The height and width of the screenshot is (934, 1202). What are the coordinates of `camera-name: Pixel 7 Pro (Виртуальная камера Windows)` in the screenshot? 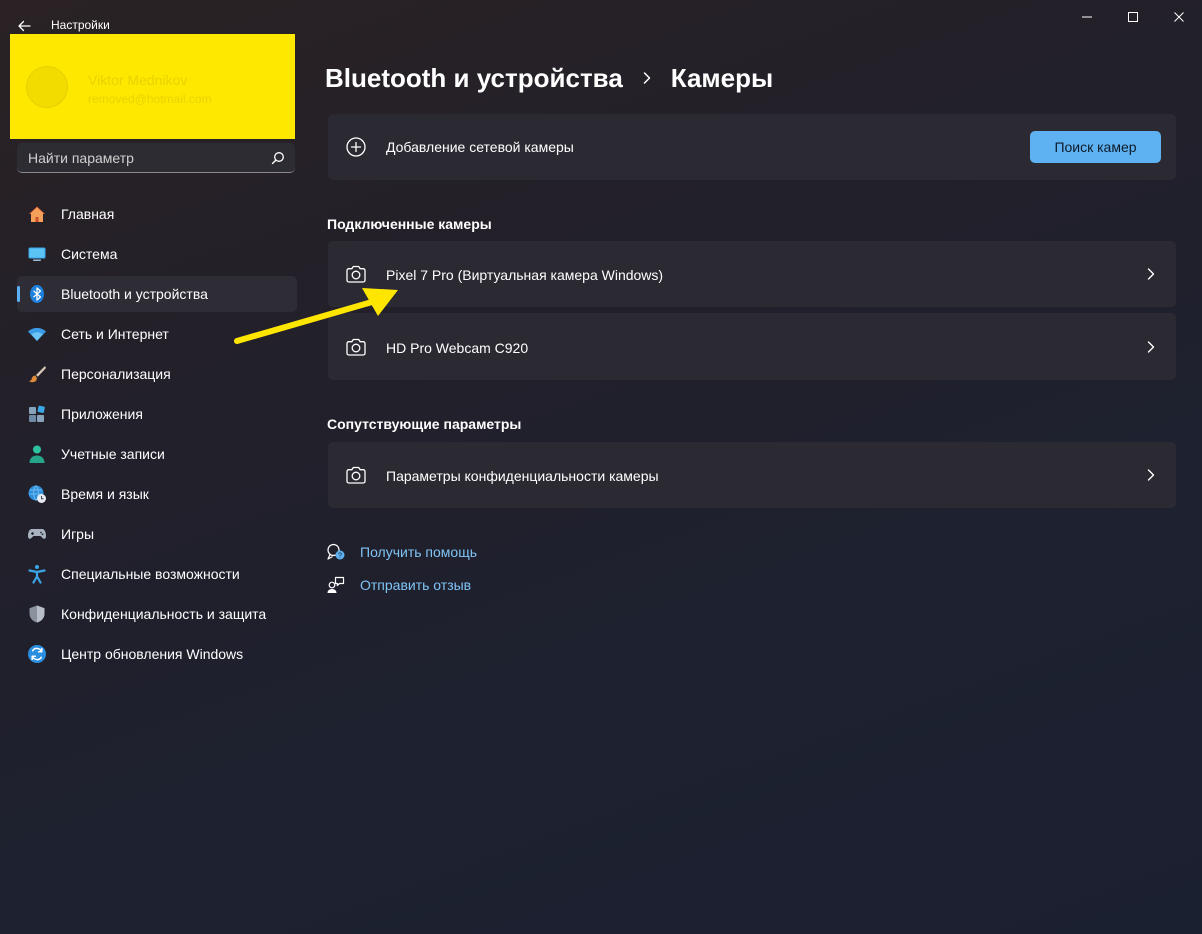 It's located at (525, 275).